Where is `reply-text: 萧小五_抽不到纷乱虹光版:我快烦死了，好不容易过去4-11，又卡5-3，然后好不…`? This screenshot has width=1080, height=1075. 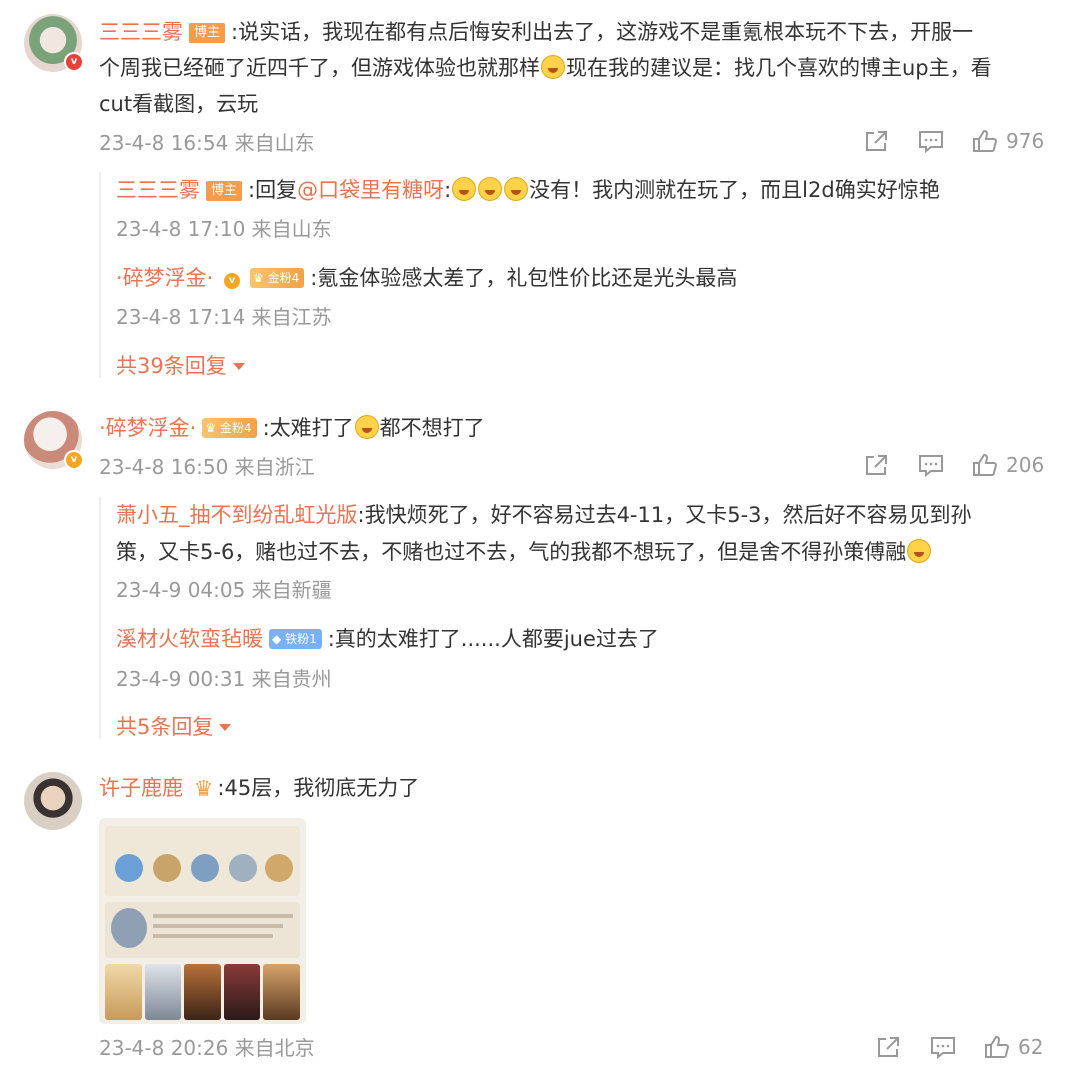 reply-text: 萧小五_抽不到纷乱虹光版:我快烦死了，好不容易过去4-11，又卡5-3，然后好不… is located at coordinates (544, 515).